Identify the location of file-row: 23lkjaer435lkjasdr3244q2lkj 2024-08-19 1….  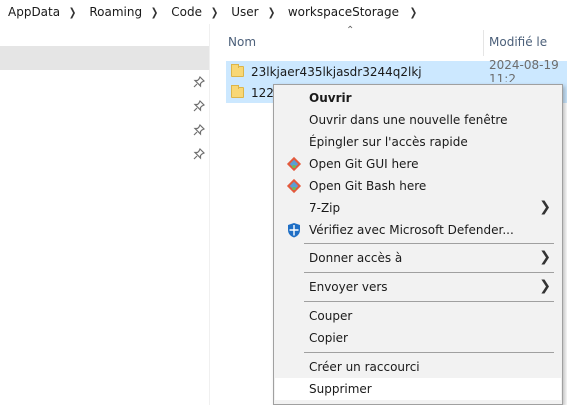
(396, 72).